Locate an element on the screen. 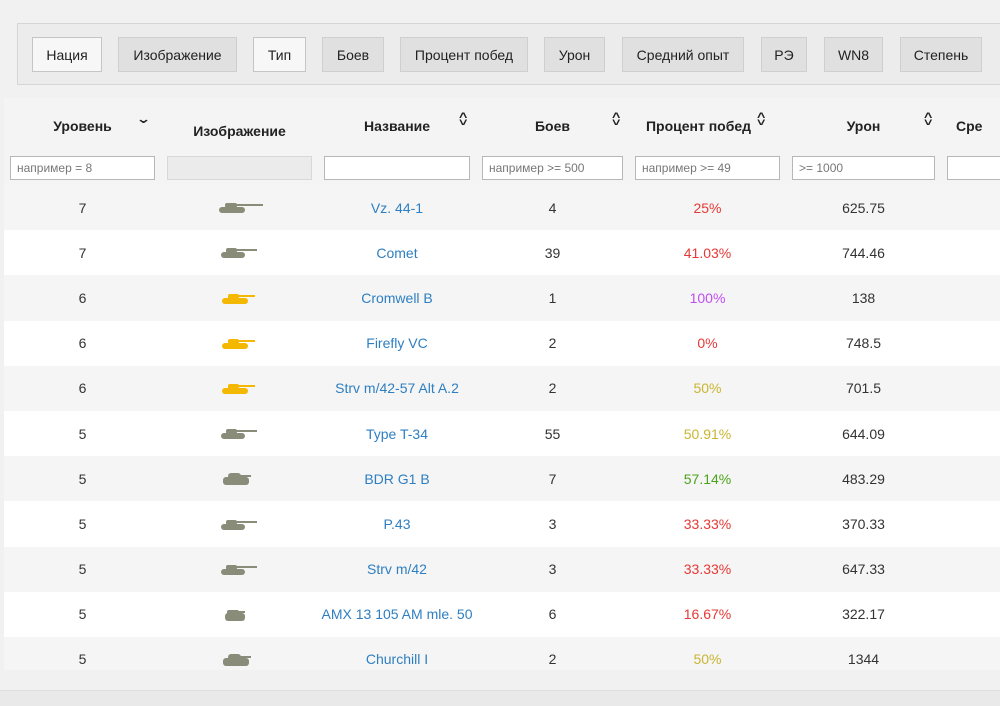 This screenshot has width=1000, height=706. toggle-image-button: Изображение is located at coordinates (177, 54).